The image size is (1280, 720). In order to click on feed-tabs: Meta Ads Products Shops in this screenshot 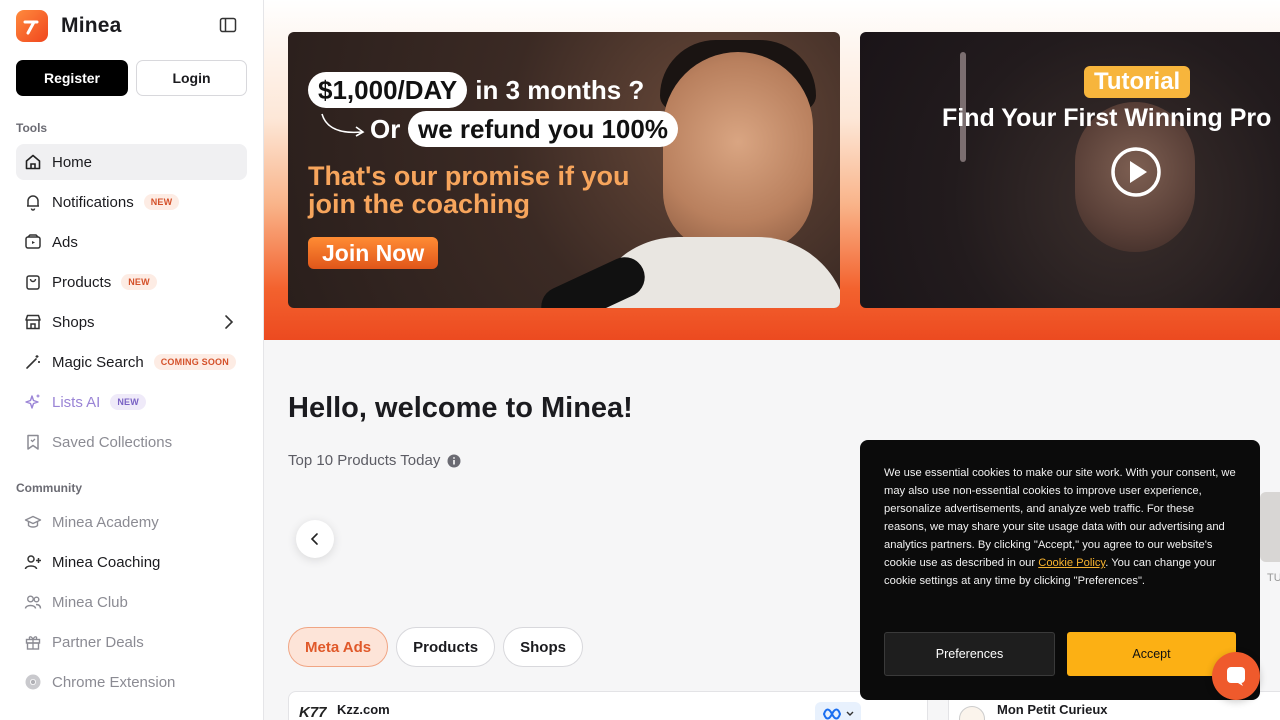, I will do `click(435, 647)`.